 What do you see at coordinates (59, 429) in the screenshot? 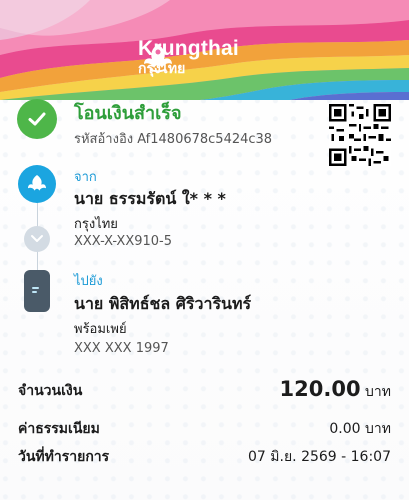
I see `fee-label: ค่าธรรมเนียม` at bounding box center [59, 429].